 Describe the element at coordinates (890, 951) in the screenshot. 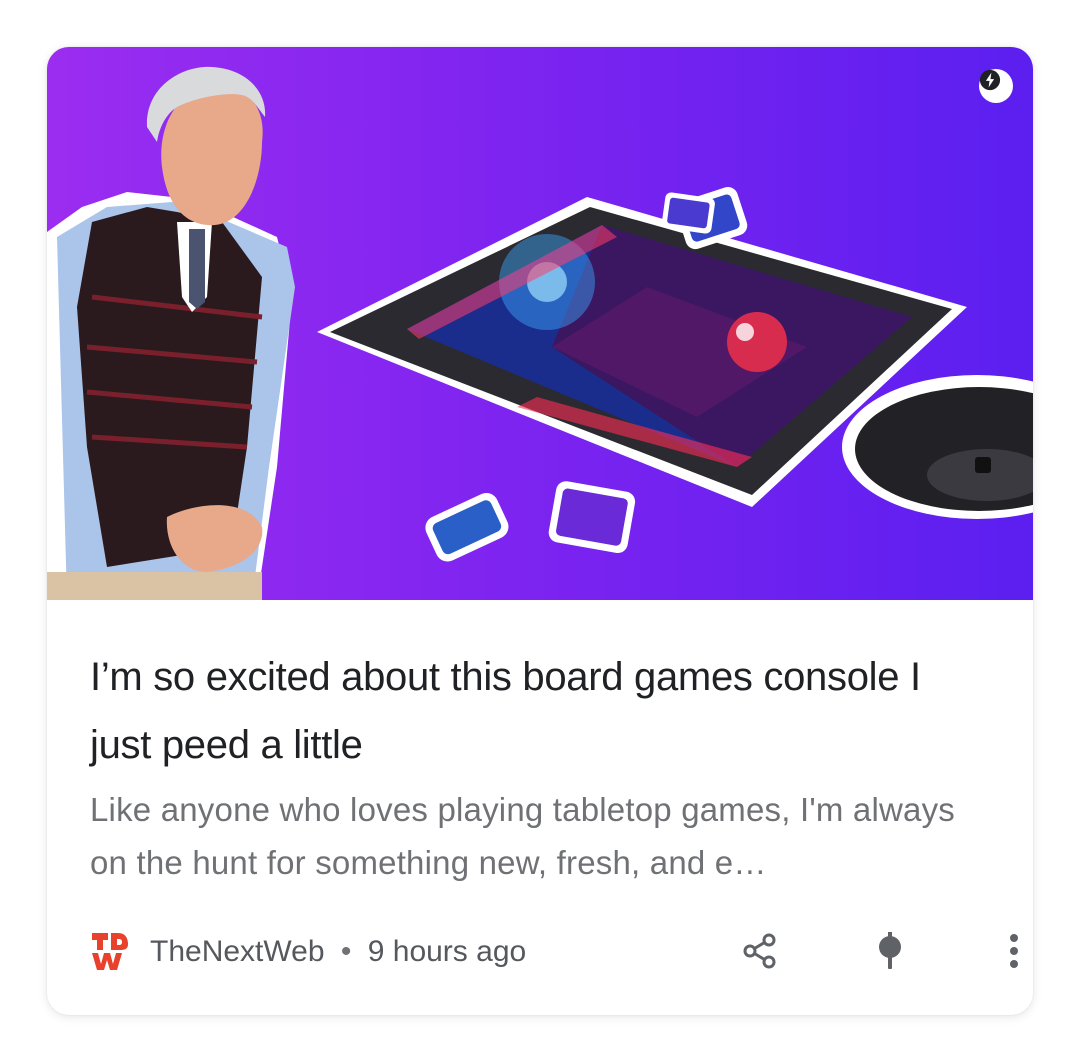

I see `pin-icon` at that location.